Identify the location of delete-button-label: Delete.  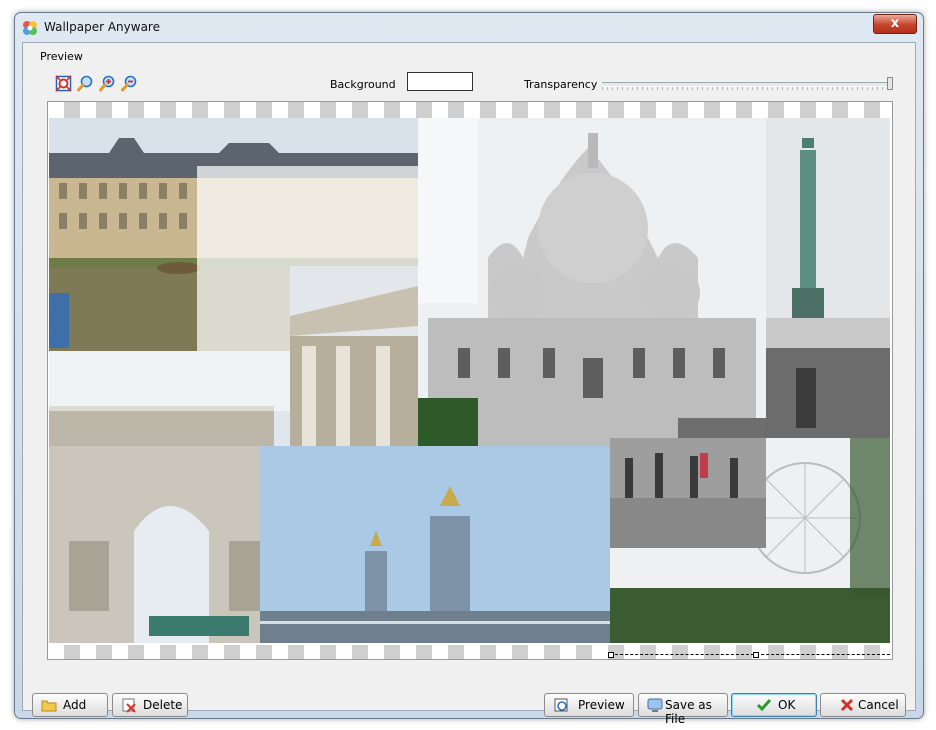
(163, 705).